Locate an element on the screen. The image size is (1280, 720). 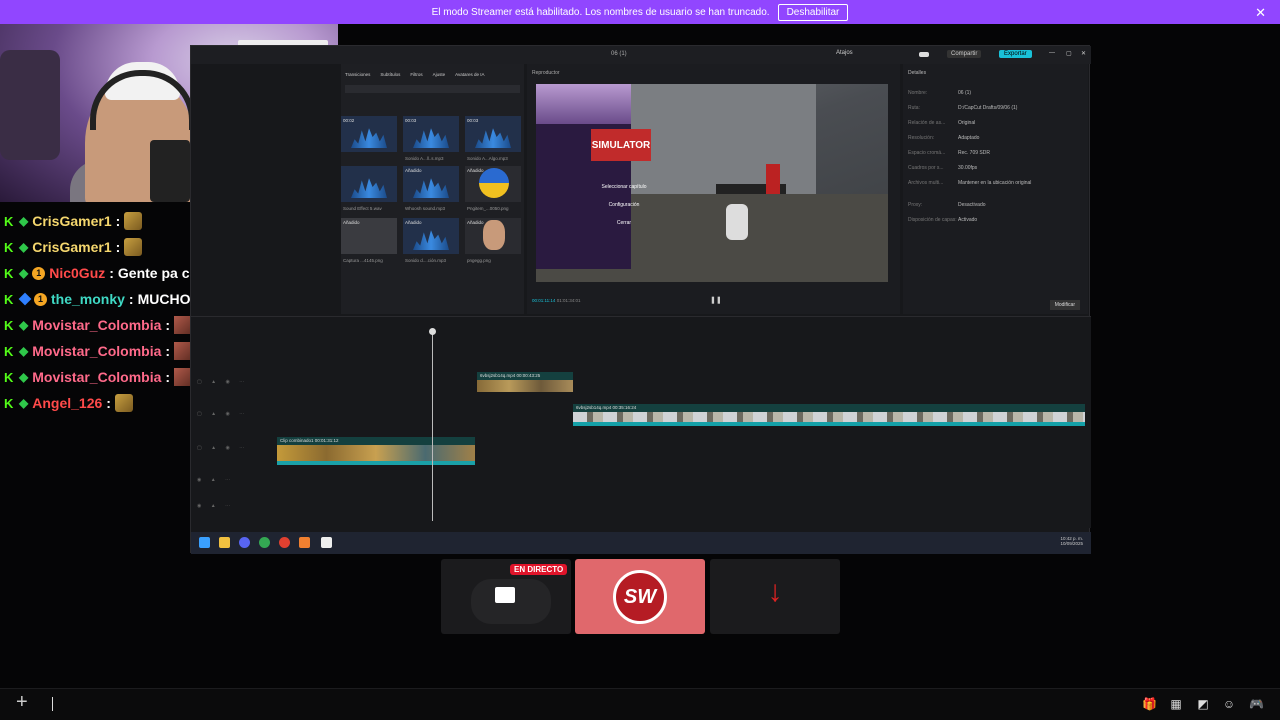
preview-figure-red is located at coordinates (773, 179).